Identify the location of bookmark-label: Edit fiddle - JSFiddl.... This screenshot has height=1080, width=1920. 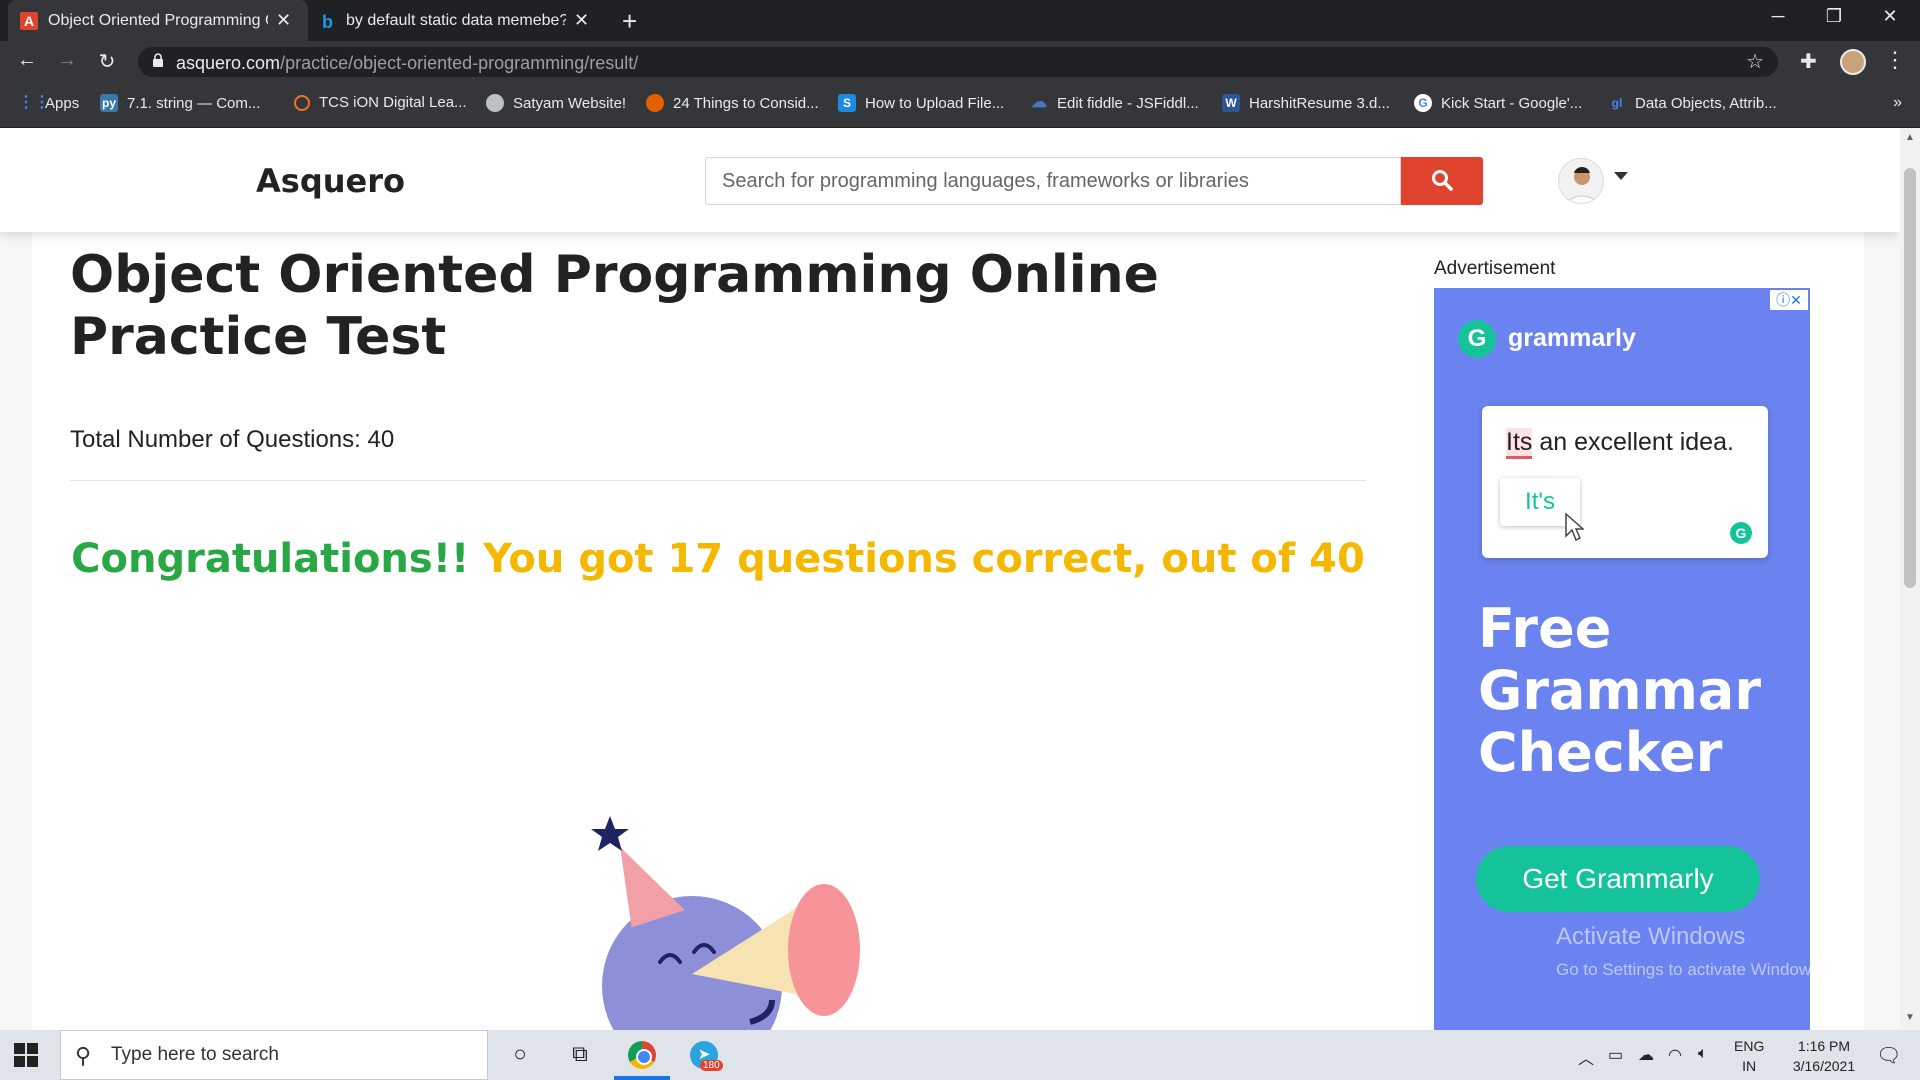
(1128, 103).